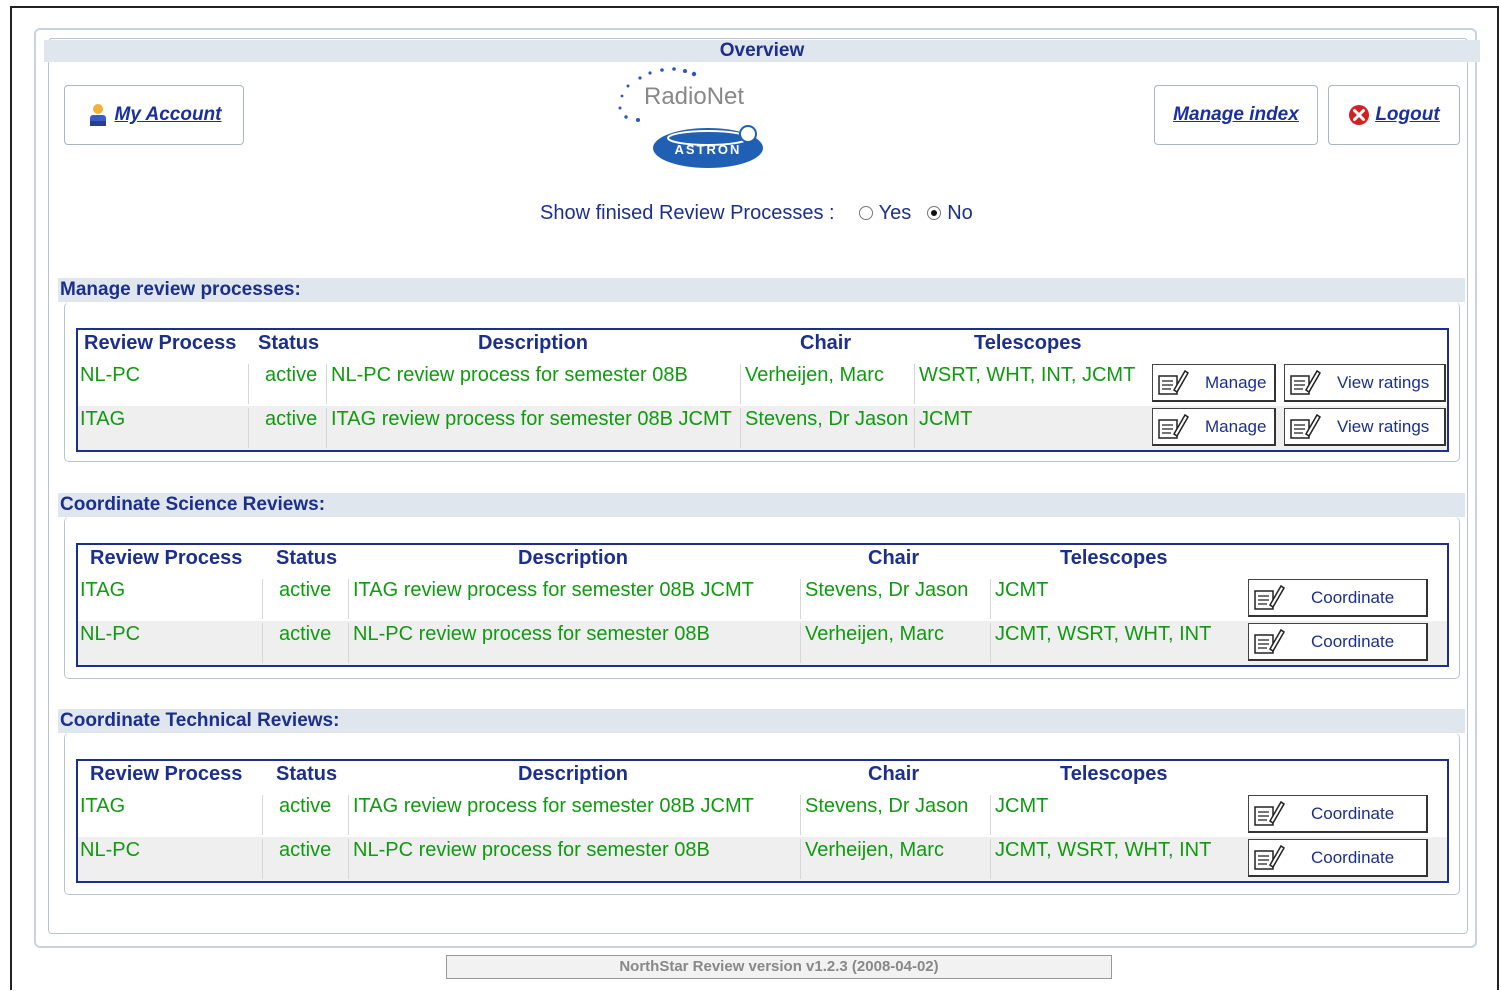  I want to click on user-icon, so click(97, 115).